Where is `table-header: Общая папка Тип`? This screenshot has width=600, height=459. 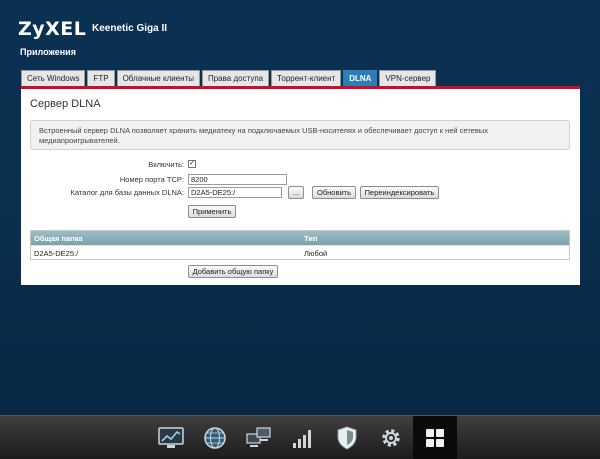 table-header: Общая папка Тип is located at coordinates (300, 238).